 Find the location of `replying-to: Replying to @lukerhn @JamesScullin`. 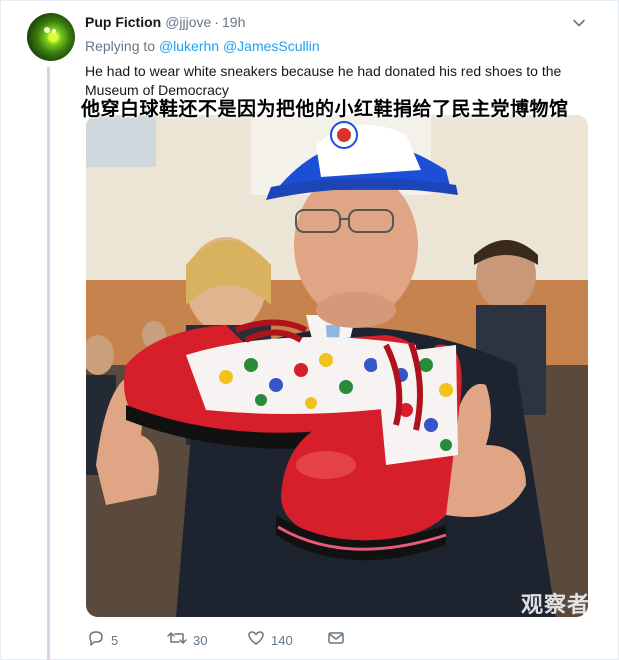

replying-to: Replying to @lukerhn @JamesScullin is located at coordinates (202, 46).